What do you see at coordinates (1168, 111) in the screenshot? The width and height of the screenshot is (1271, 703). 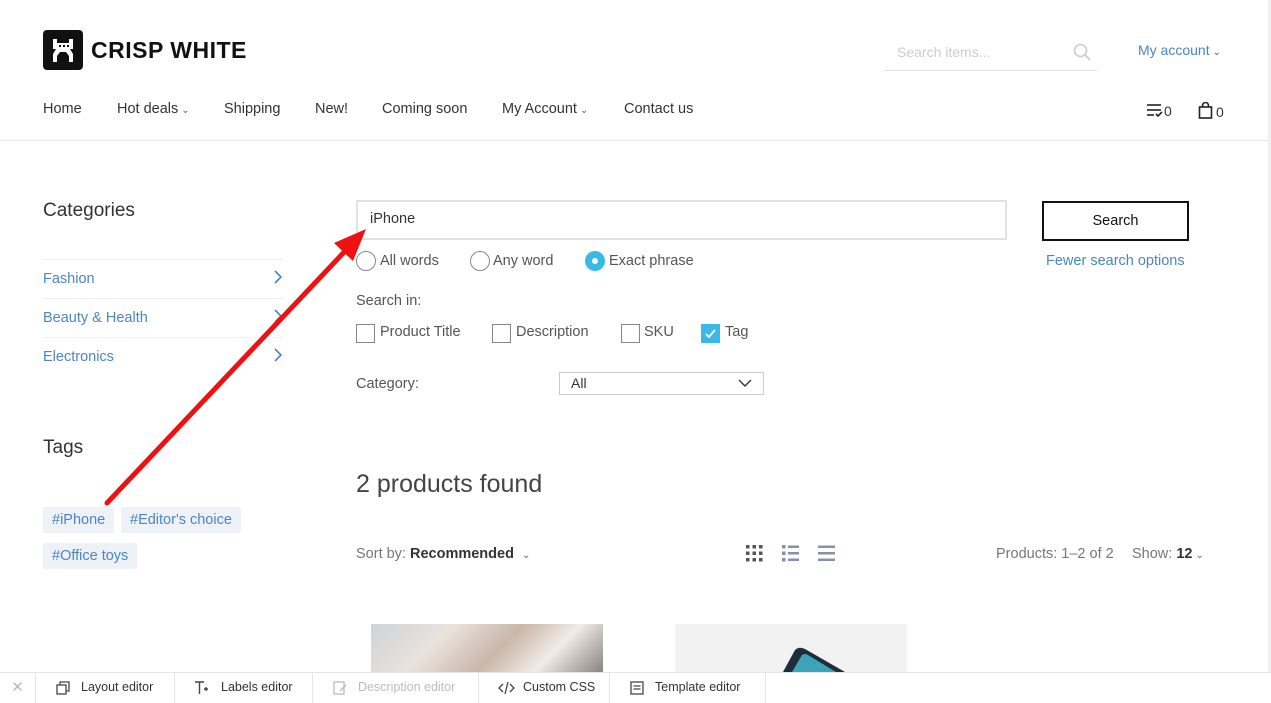 I see `favorites-count: 0` at bounding box center [1168, 111].